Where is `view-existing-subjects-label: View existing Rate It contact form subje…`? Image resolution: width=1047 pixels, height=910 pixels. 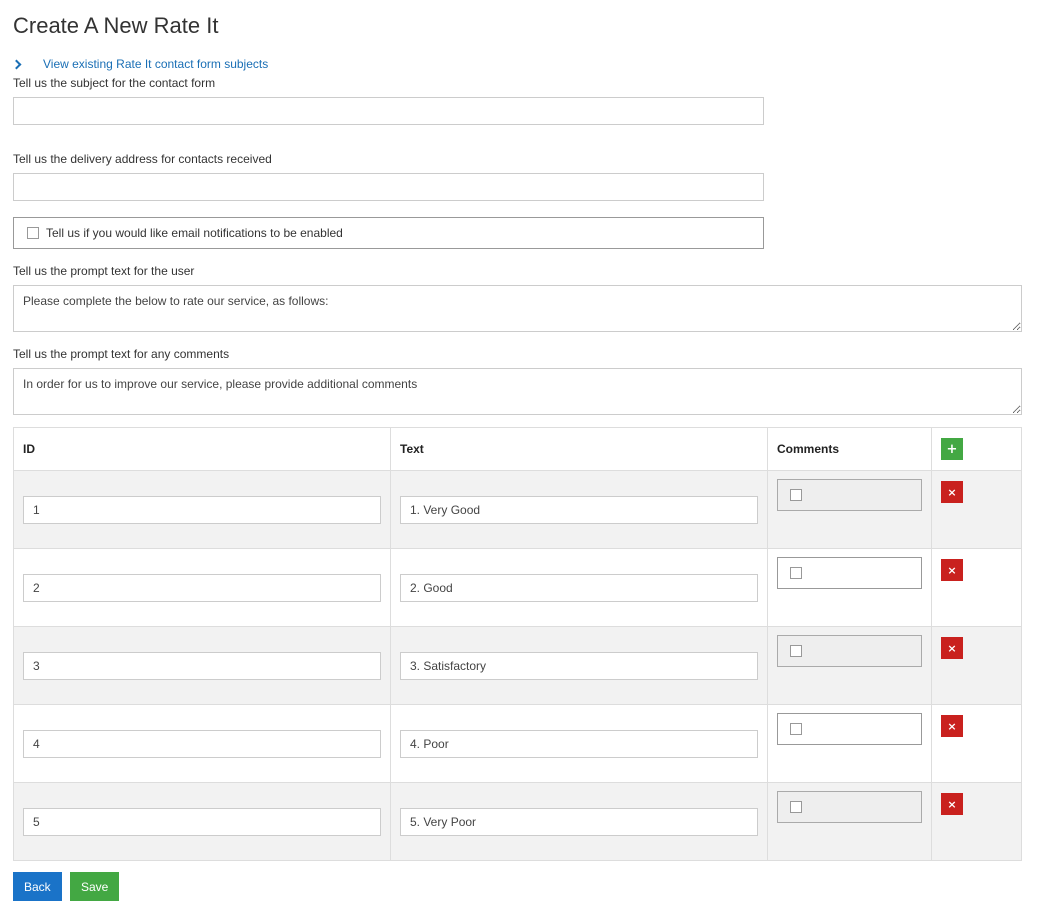 view-existing-subjects-label: View existing Rate It contact form subje… is located at coordinates (156, 64).